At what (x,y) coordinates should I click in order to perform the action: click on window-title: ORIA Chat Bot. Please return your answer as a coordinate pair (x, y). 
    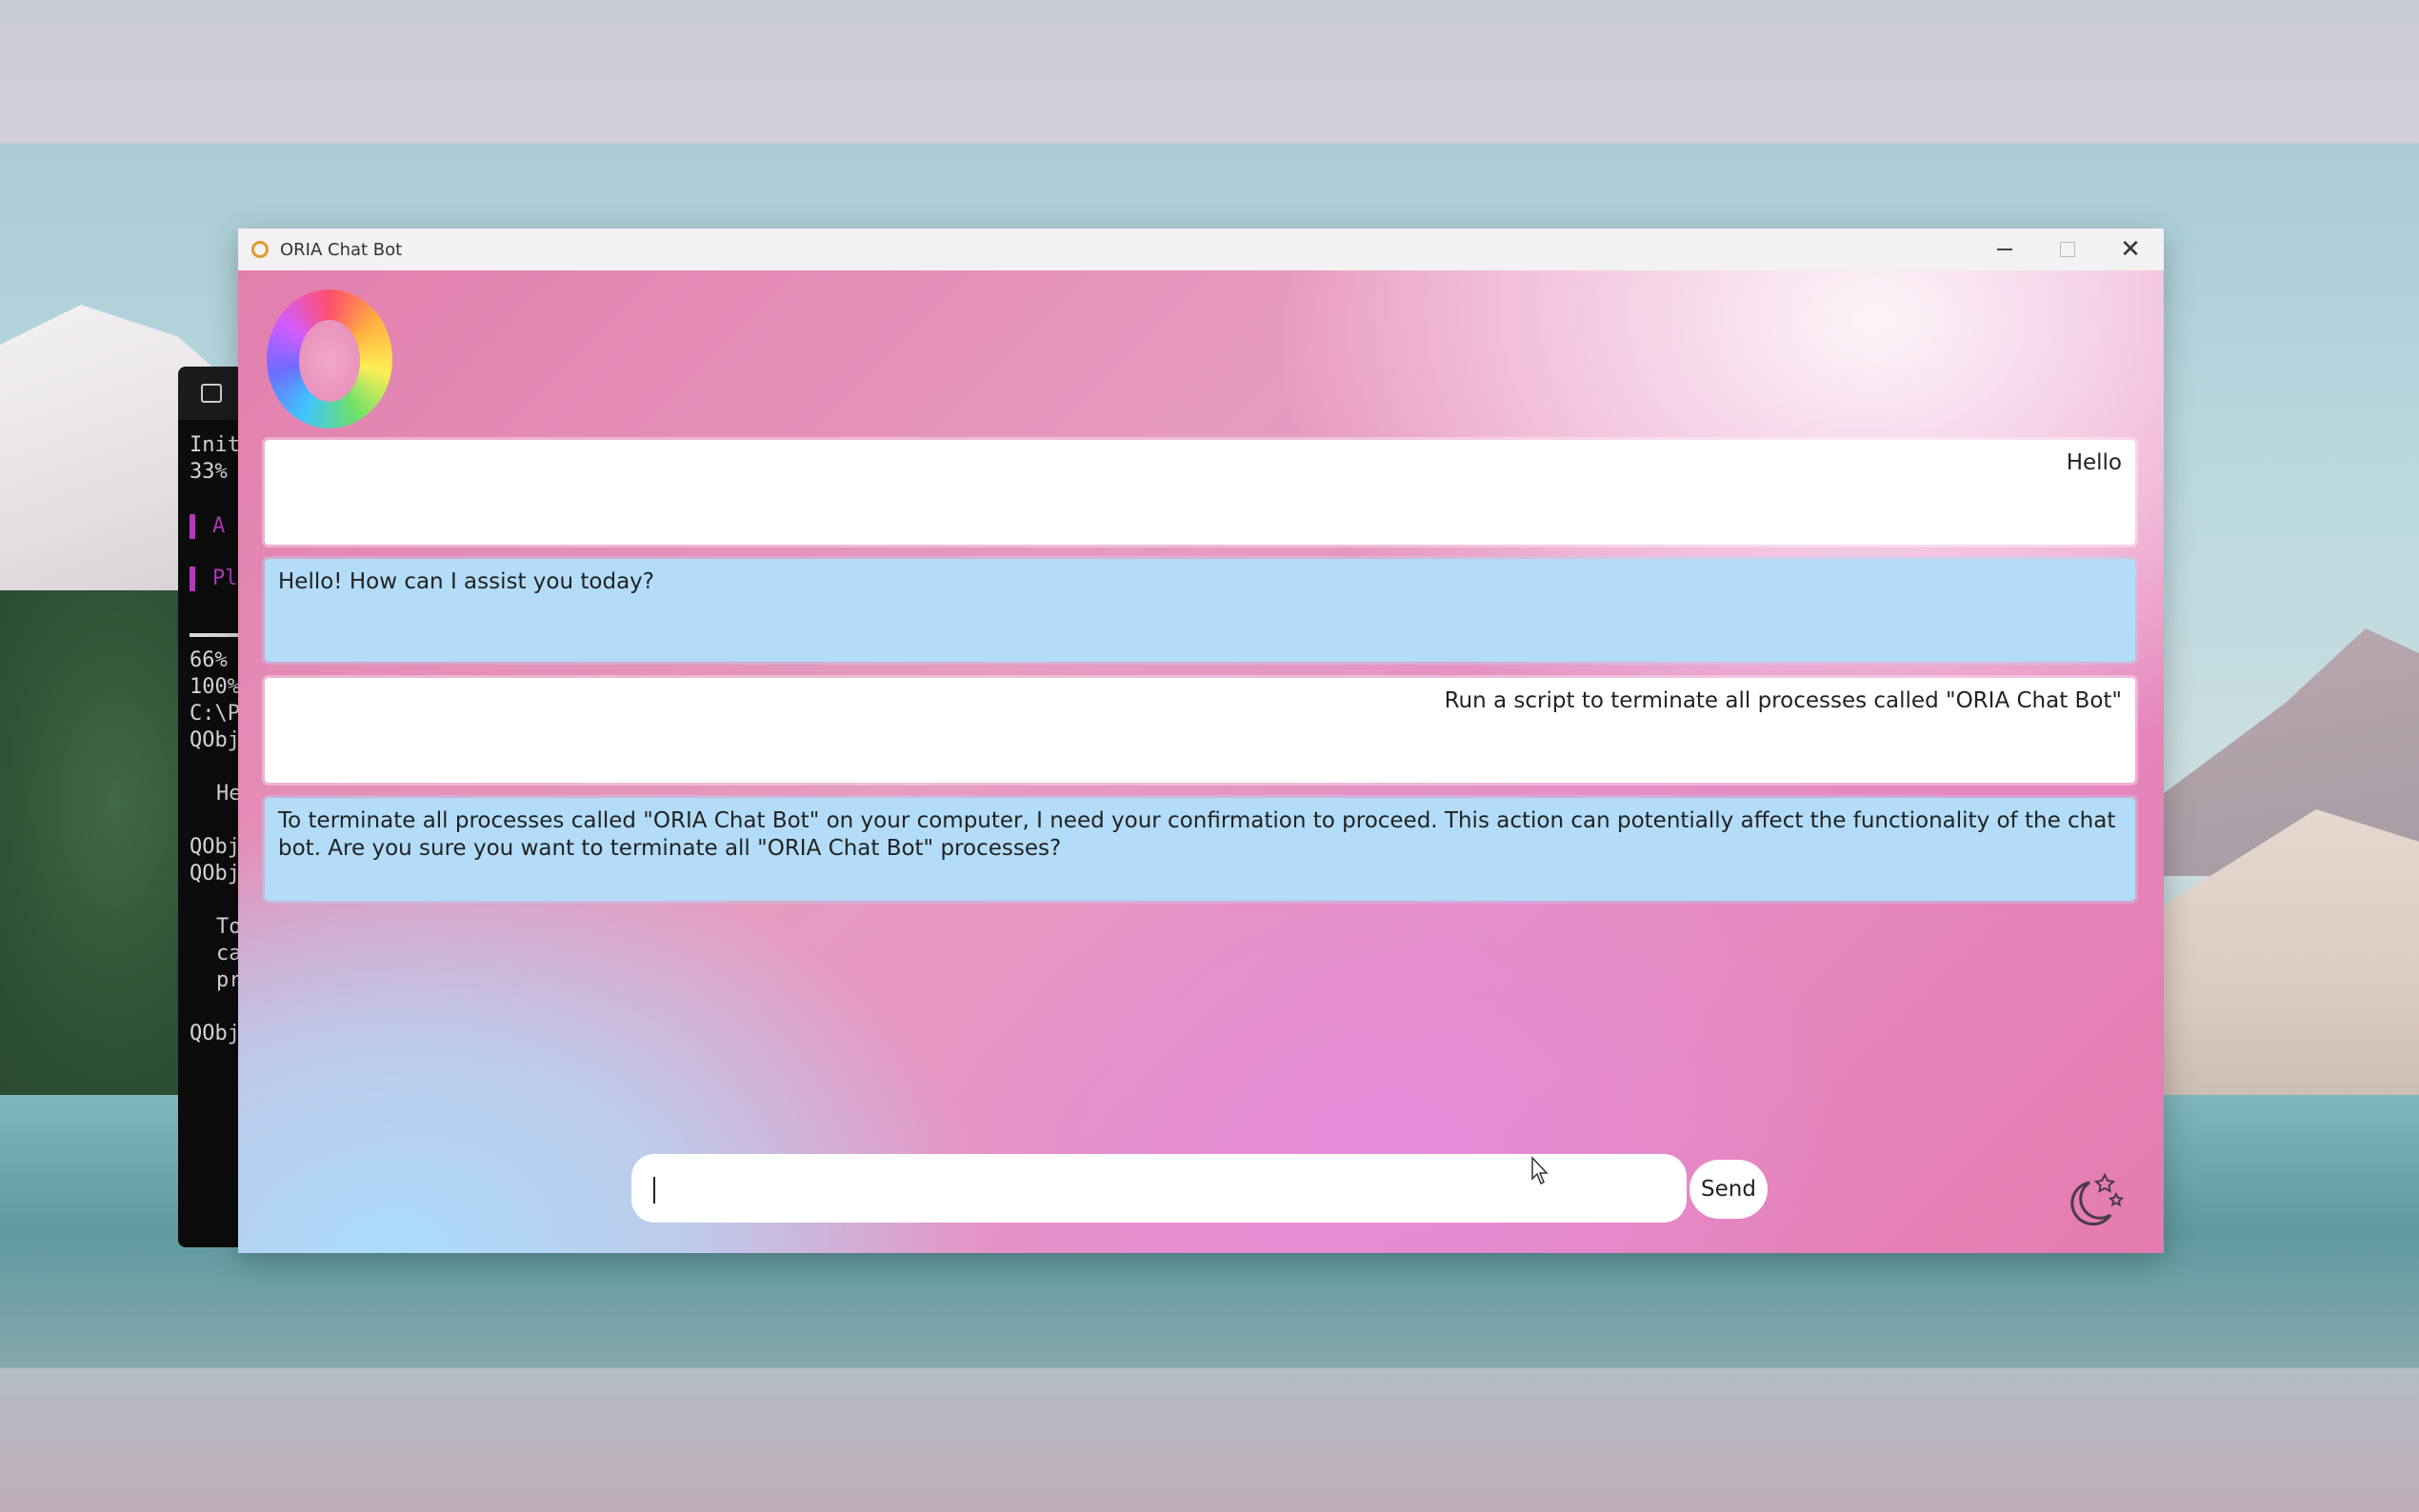
    Looking at the image, I should click on (341, 249).